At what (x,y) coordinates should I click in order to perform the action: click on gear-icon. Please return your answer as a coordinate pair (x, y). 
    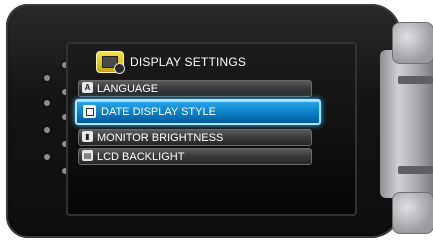
    Looking at the image, I should click on (119, 68).